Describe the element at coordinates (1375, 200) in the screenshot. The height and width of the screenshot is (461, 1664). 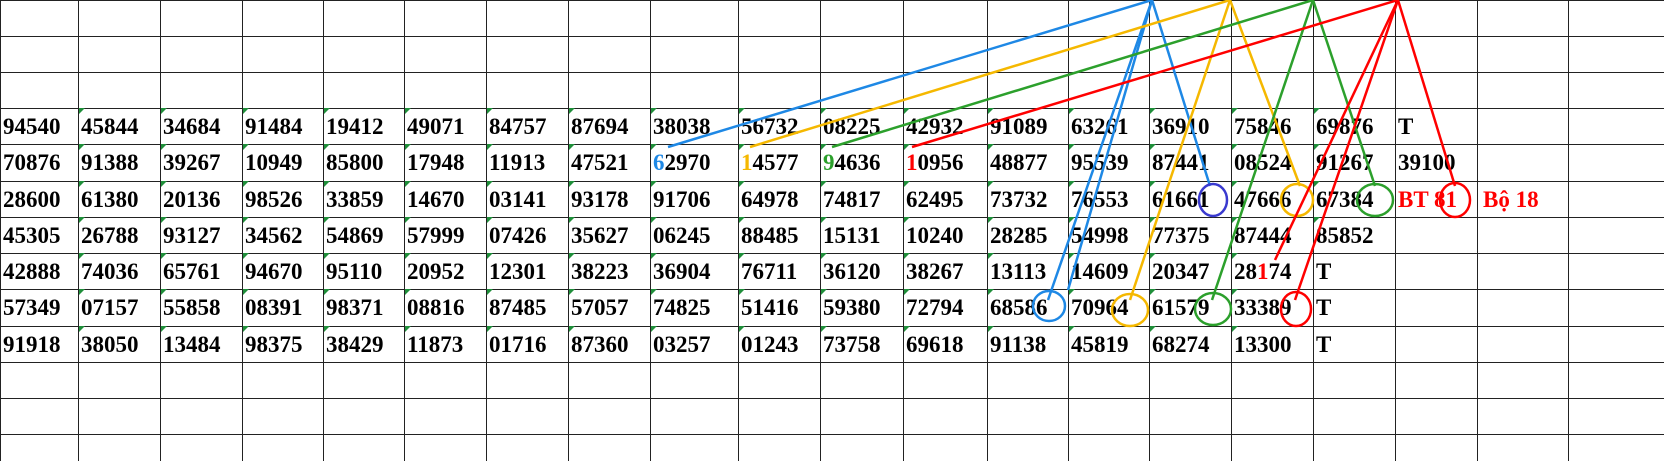
I see `green-circle` at that location.